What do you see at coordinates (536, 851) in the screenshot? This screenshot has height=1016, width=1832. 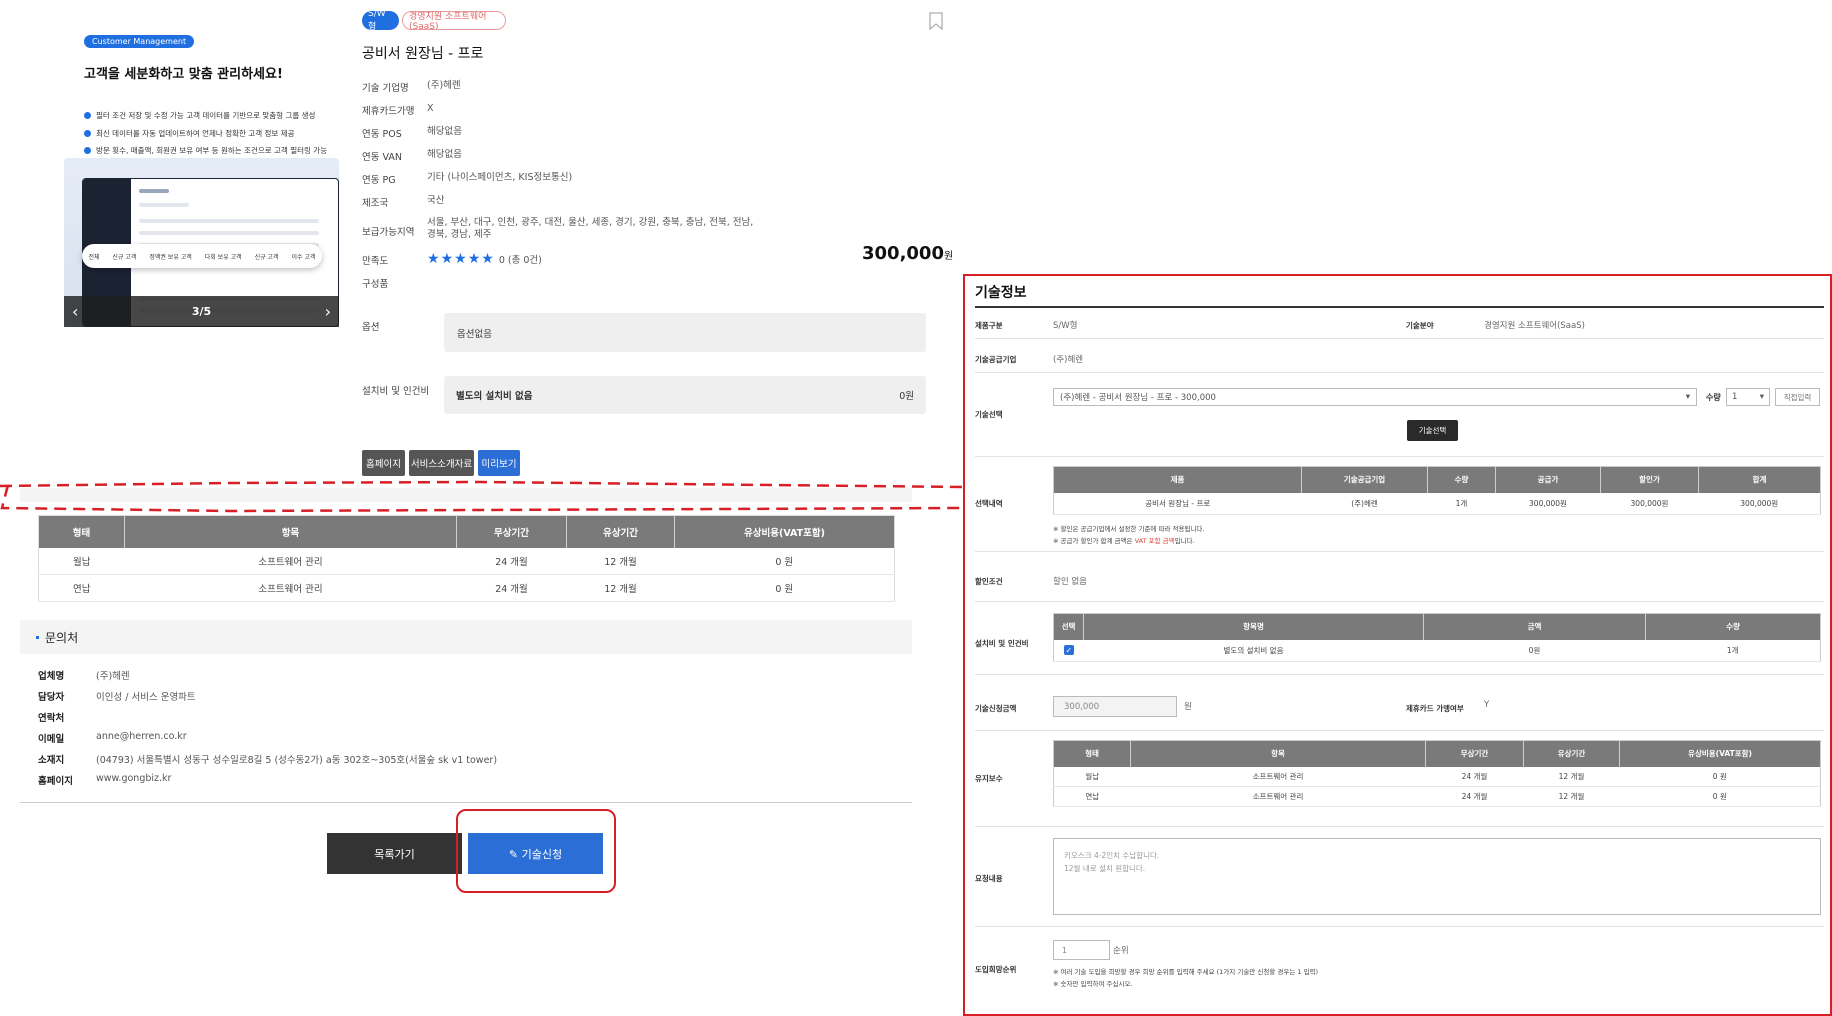 I see `highlight-box` at bounding box center [536, 851].